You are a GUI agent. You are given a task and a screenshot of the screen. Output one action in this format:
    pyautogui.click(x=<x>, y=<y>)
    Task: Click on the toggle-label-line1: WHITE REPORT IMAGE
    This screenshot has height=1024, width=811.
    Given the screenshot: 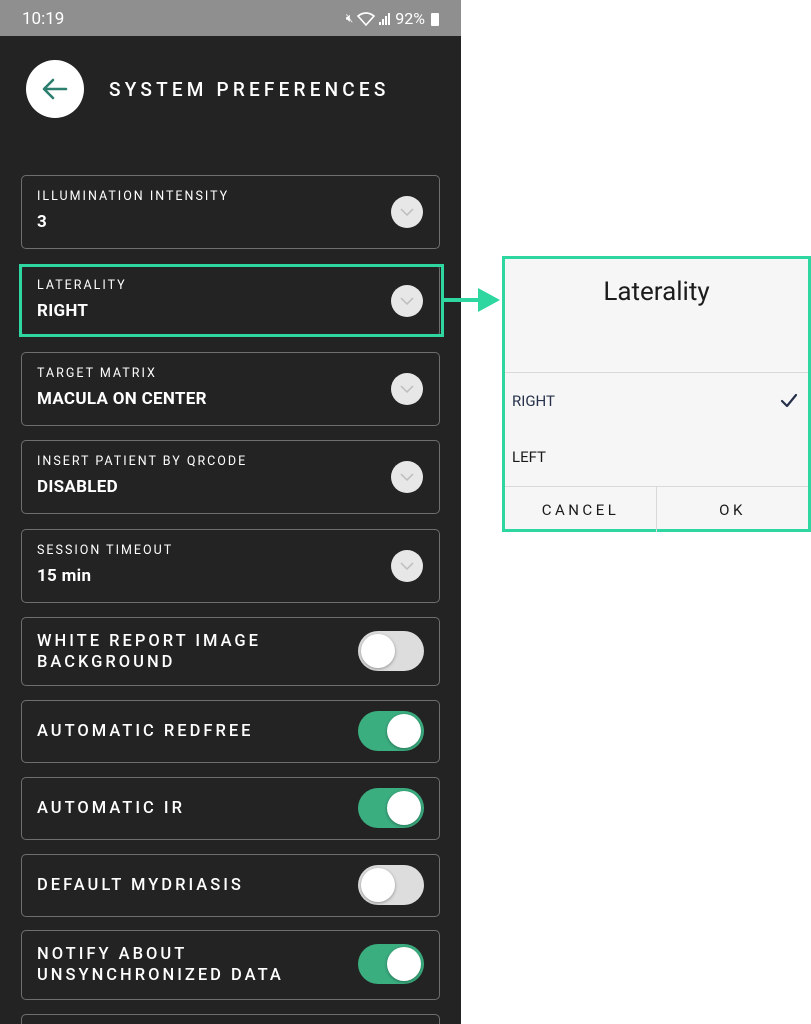 What is the action you would take?
    pyautogui.click(x=149, y=641)
    